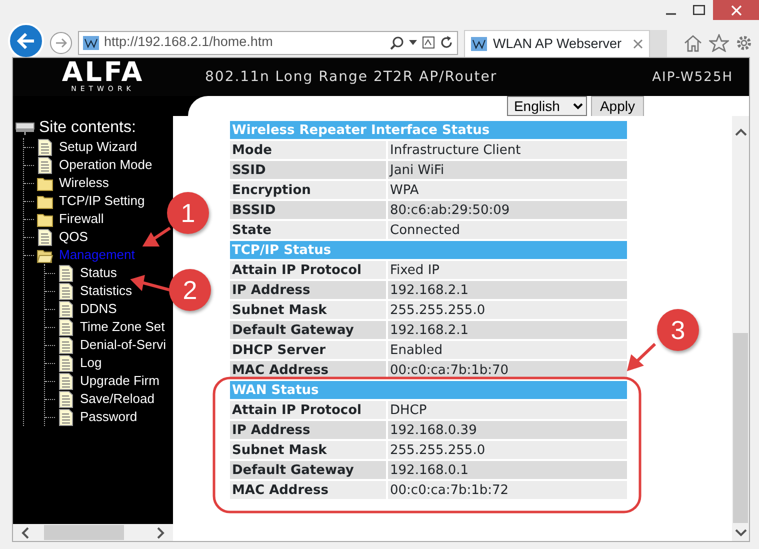  What do you see at coordinates (117, 399) in the screenshot?
I see `tree-item: Save/Reload` at bounding box center [117, 399].